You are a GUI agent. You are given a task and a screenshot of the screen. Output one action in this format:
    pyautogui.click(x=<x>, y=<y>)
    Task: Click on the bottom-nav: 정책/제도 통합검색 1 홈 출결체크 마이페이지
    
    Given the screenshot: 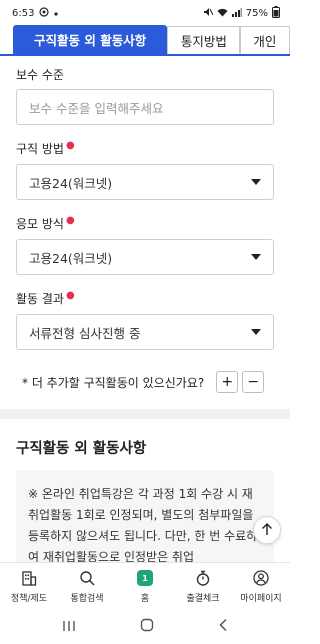 What is the action you would take?
    pyautogui.click(x=145, y=585)
    